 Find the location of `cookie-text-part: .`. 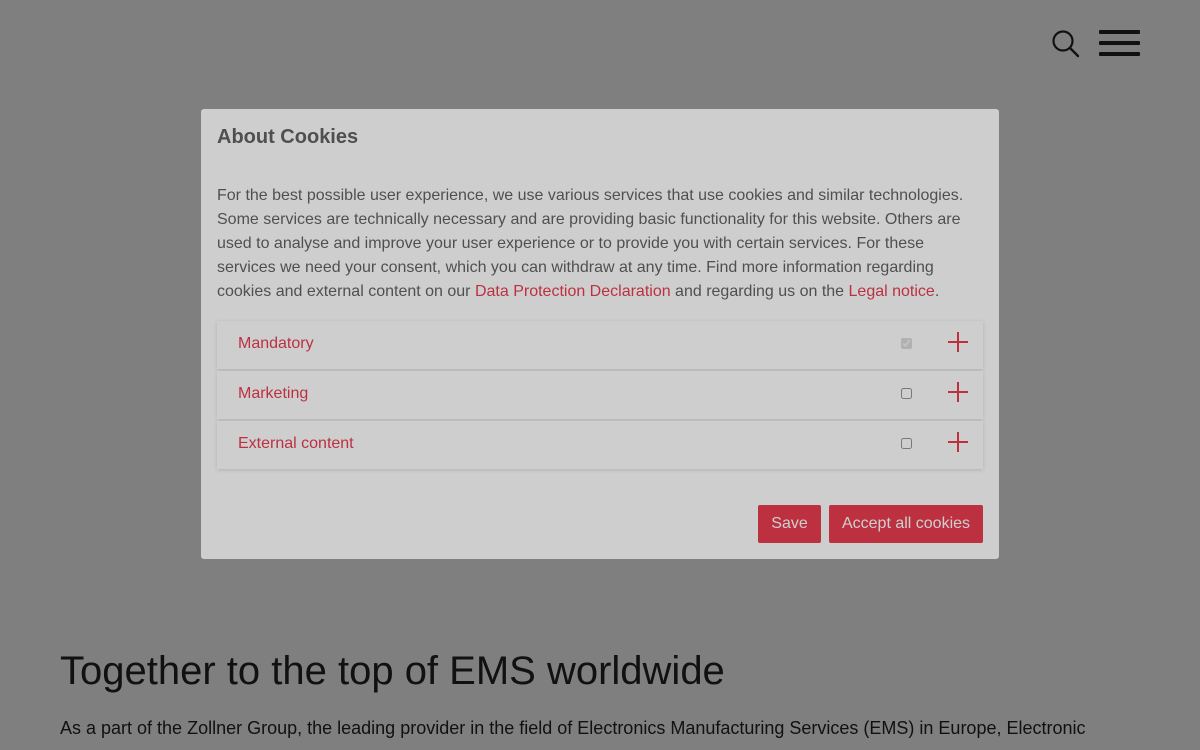

cookie-text-part: . is located at coordinates (937, 291).